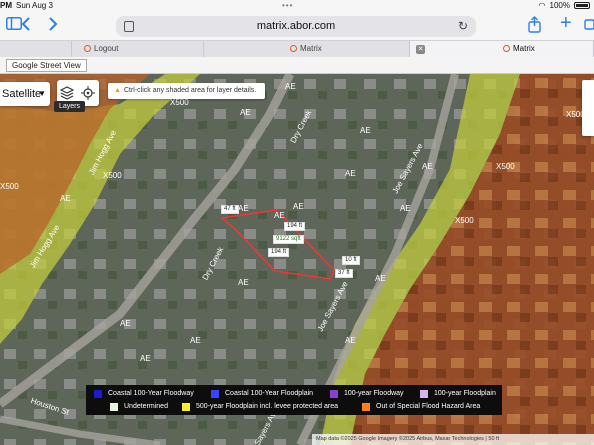  I want to click on legend-label: 100-year Floodway, so click(374, 393).